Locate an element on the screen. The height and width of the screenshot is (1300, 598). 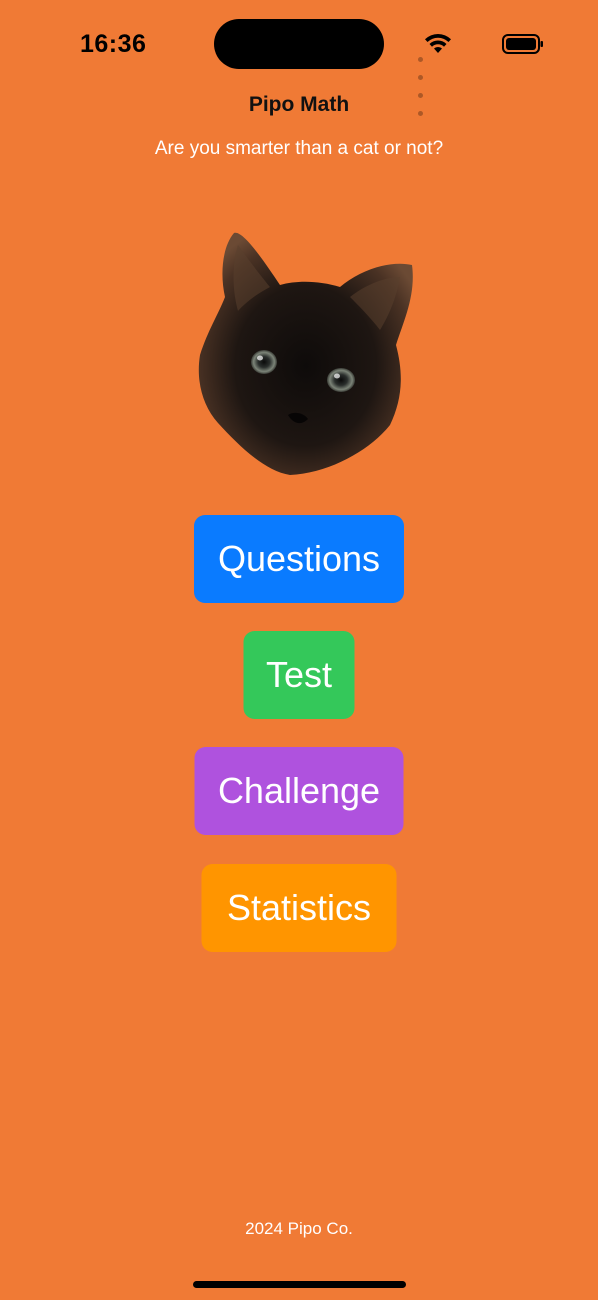
battery-icon is located at coordinates (522, 44).